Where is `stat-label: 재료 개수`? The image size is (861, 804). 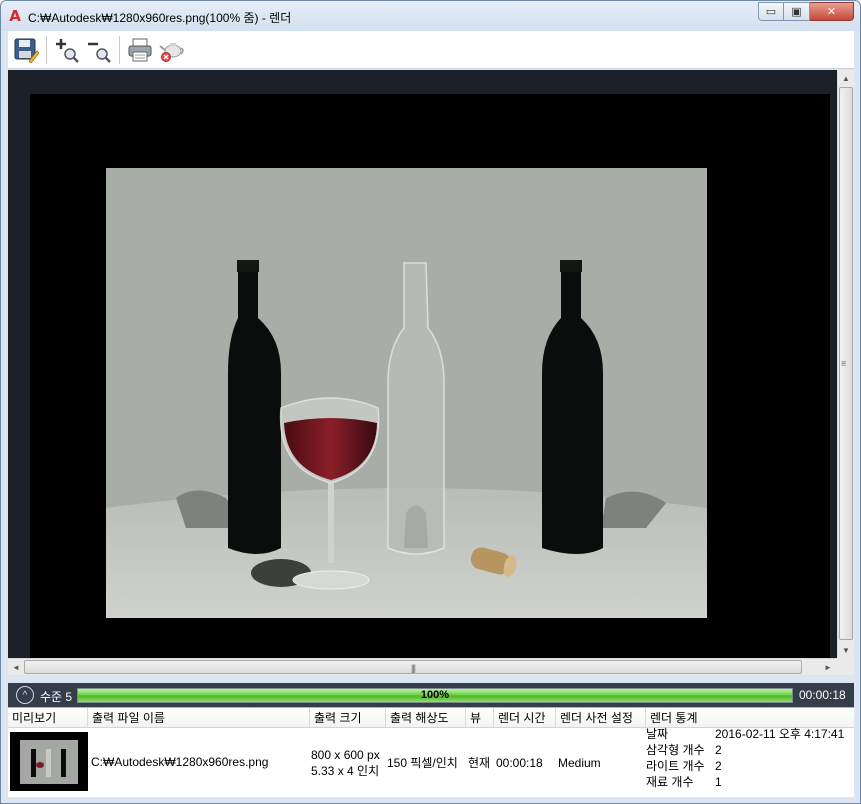
stat-label: 재료 개수 is located at coordinates (670, 782).